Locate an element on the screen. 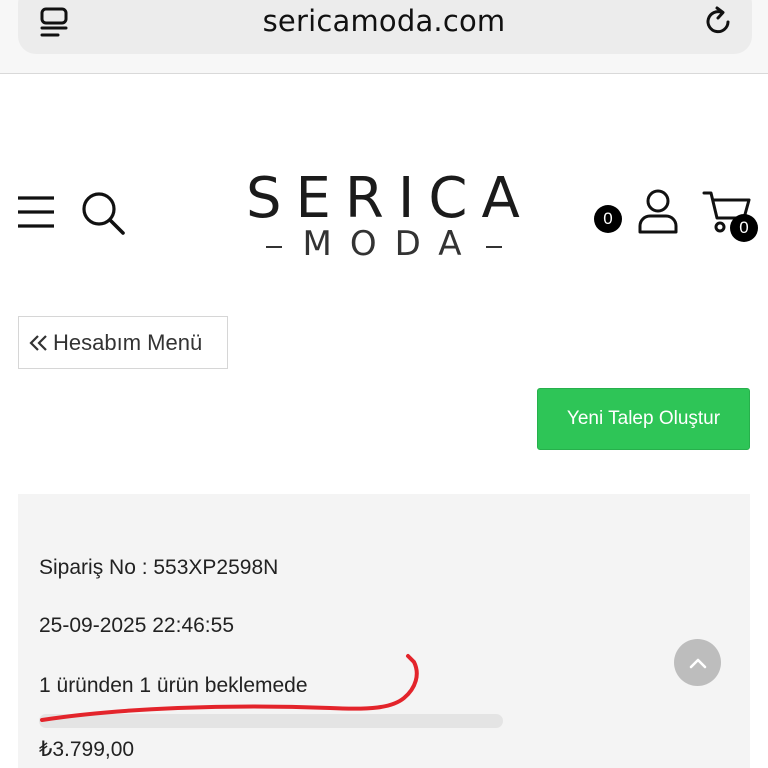 Image resolution: width=768 pixels, height=768 pixels. site-logo: SERICA MODA is located at coordinates (382, 216).